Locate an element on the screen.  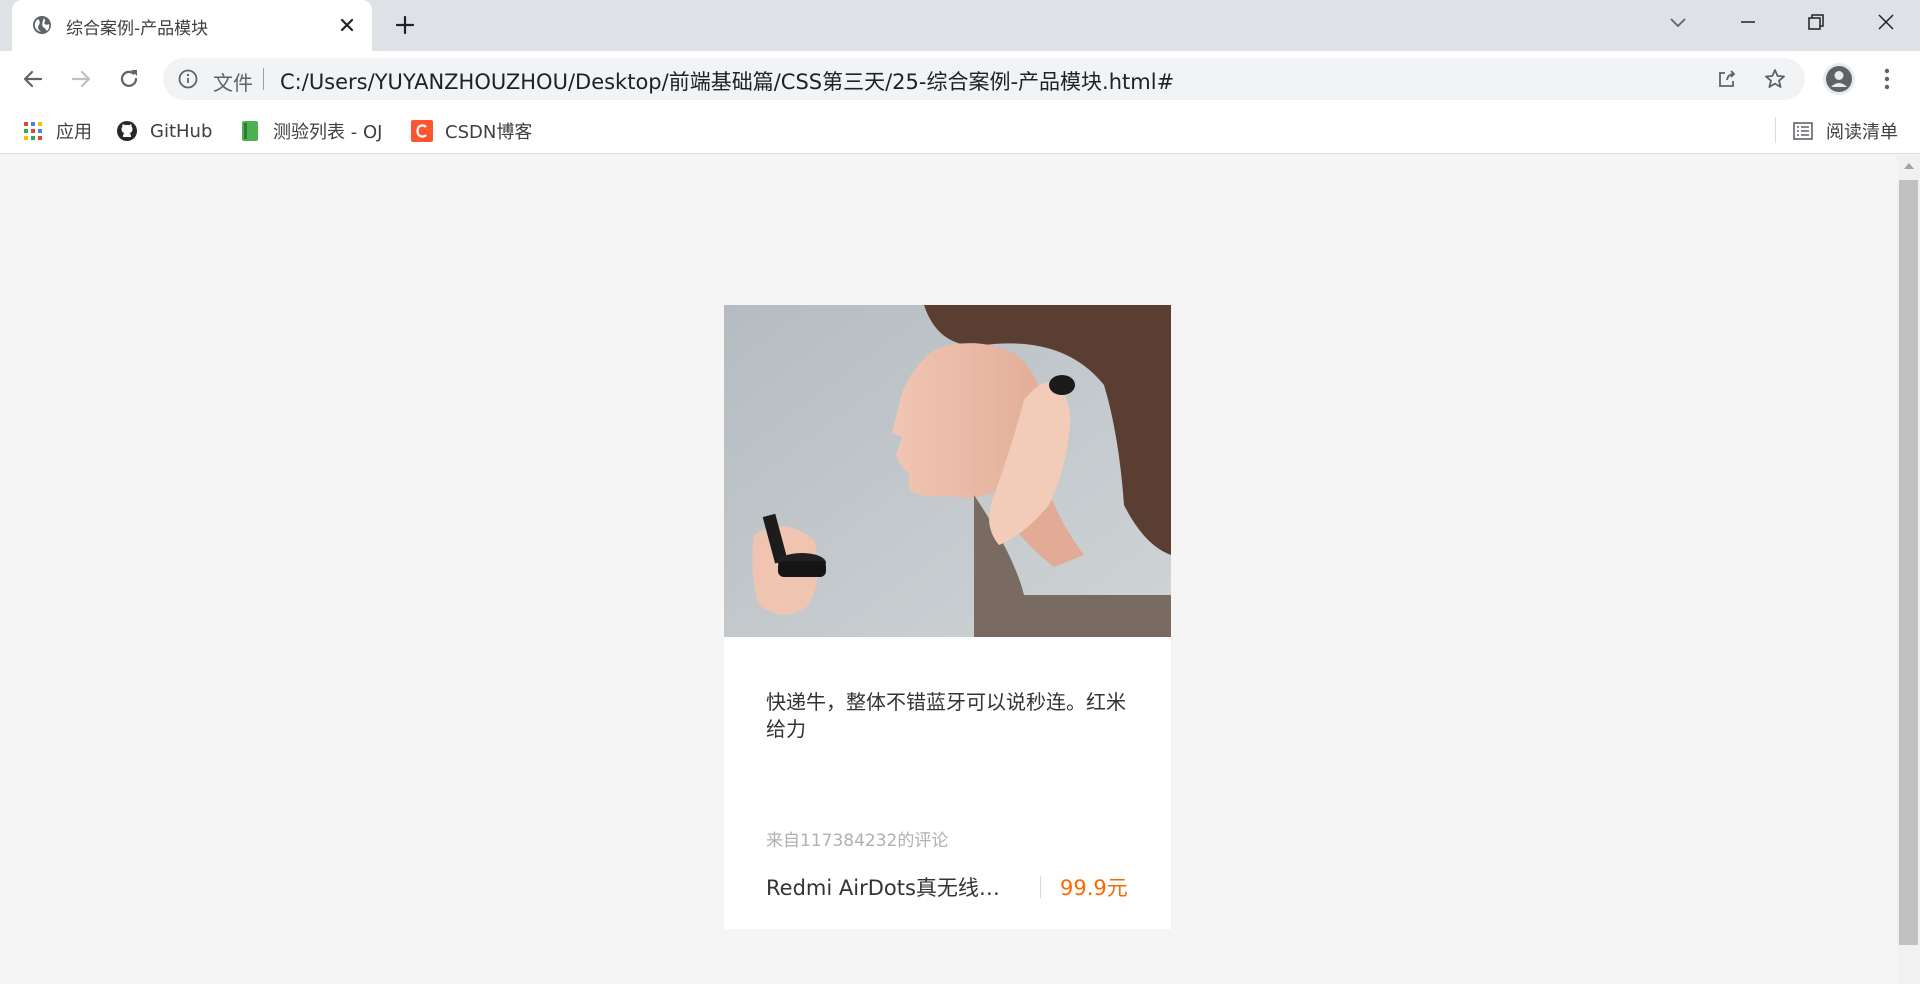
bookmark-oj: 测验列表 - OJ is located at coordinates (310, 131).